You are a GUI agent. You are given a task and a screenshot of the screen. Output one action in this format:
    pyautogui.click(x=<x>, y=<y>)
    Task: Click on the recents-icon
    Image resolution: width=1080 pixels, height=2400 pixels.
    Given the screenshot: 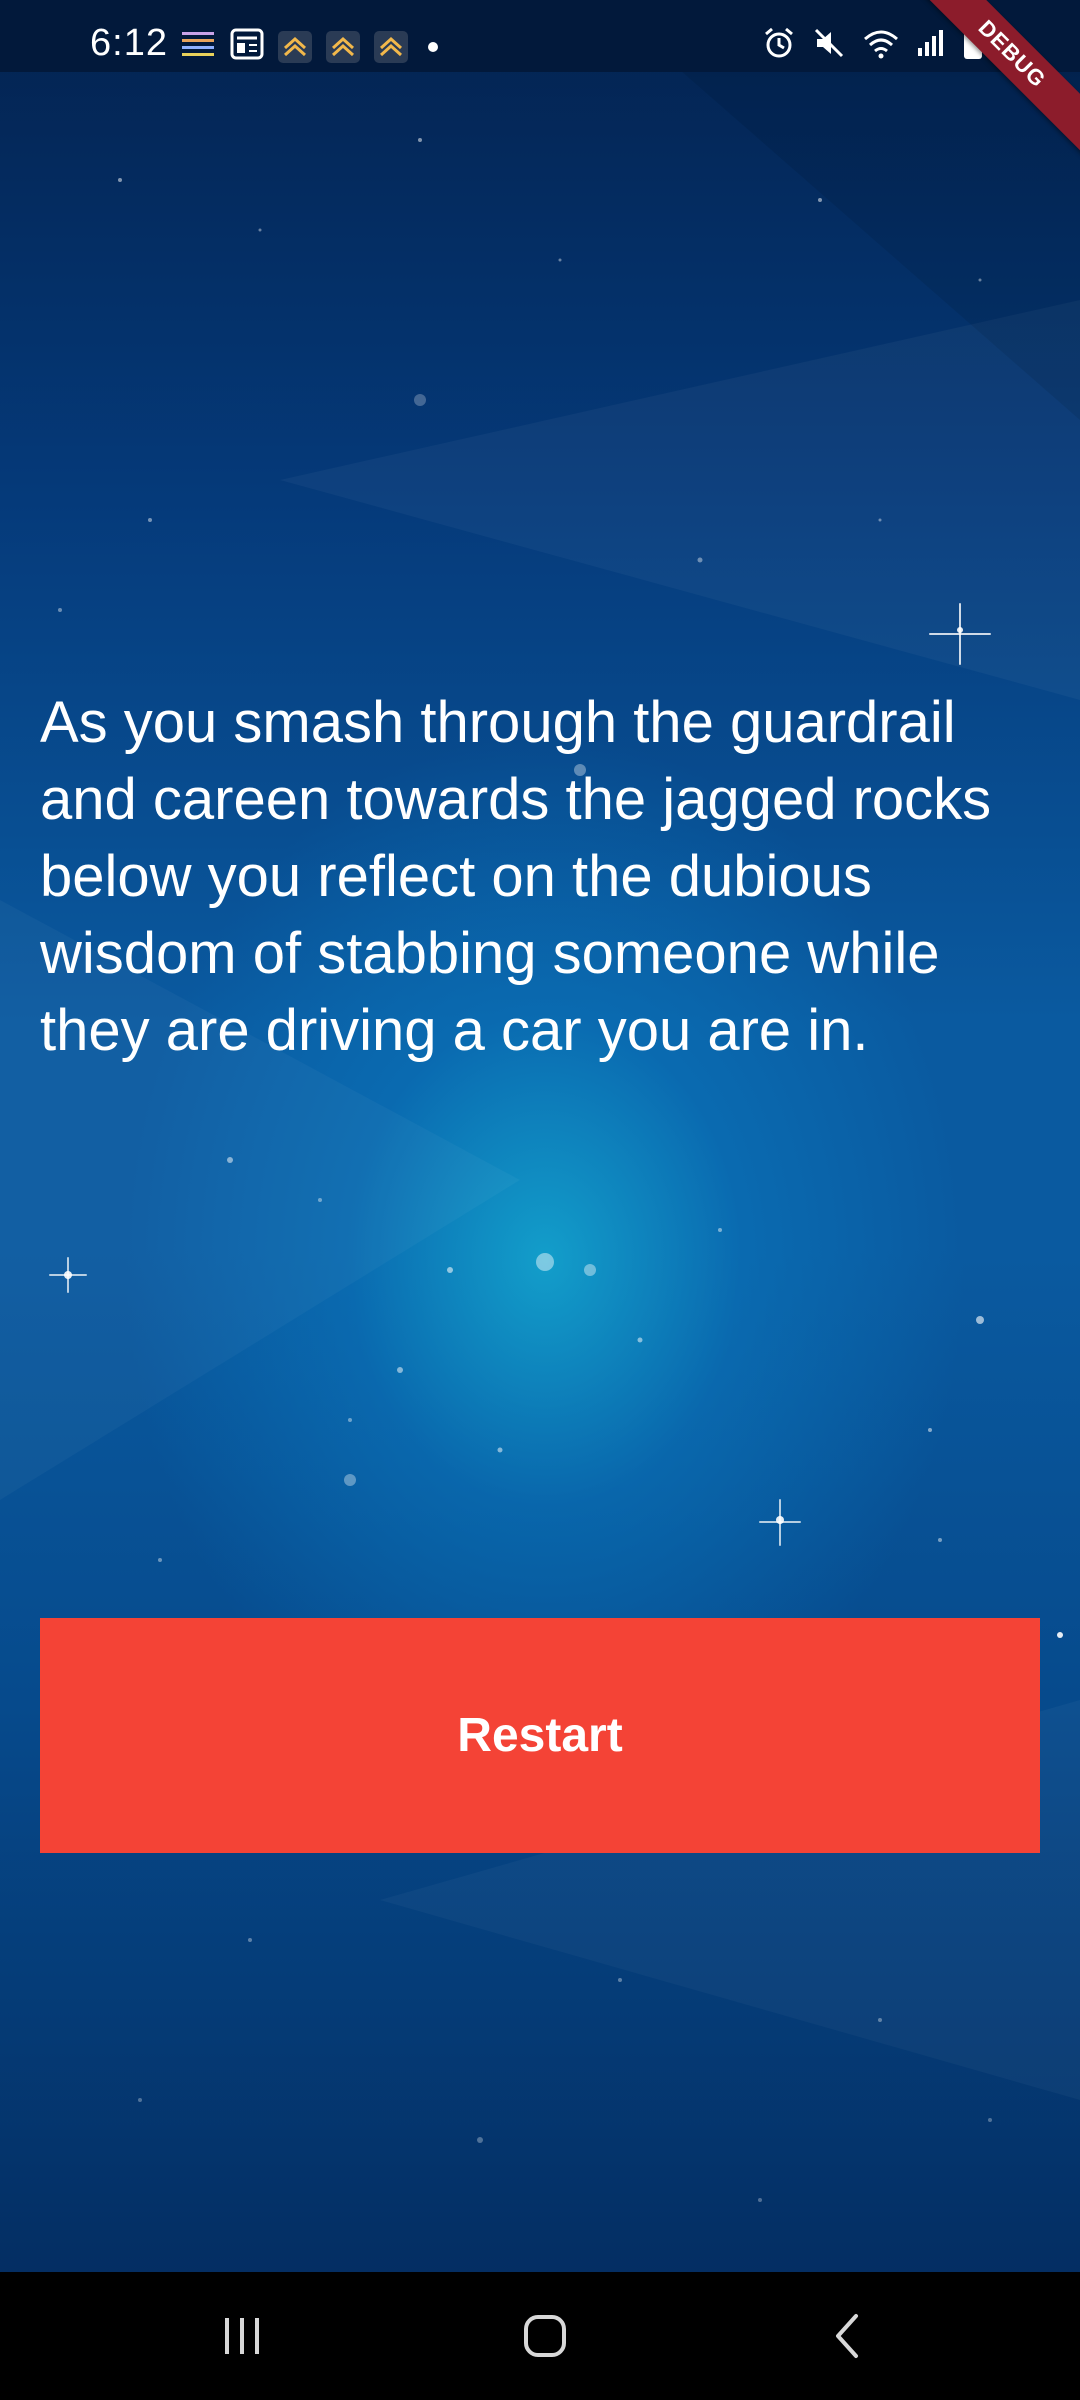 What is the action you would take?
    pyautogui.click(x=242, y=2336)
    